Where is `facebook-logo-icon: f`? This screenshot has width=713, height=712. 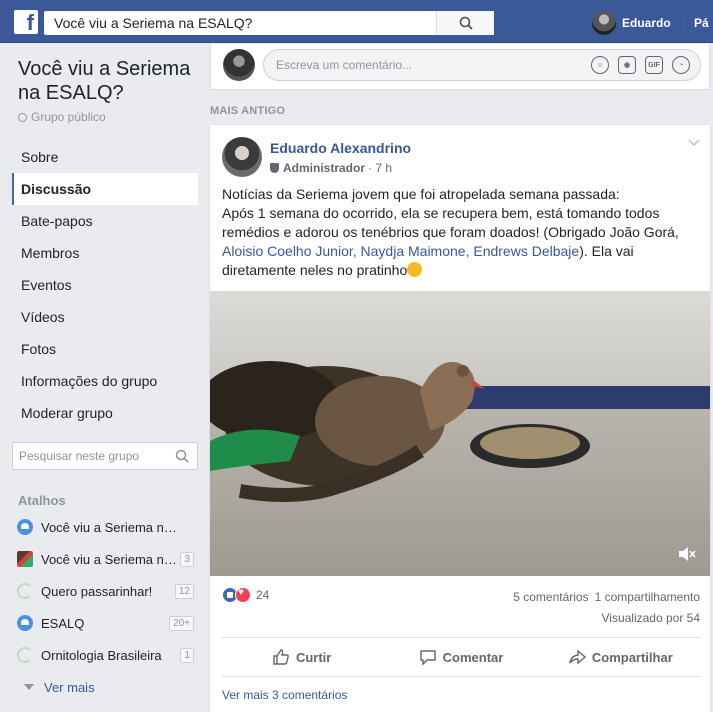
facebook-logo-icon: f is located at coordinates (26, 22).